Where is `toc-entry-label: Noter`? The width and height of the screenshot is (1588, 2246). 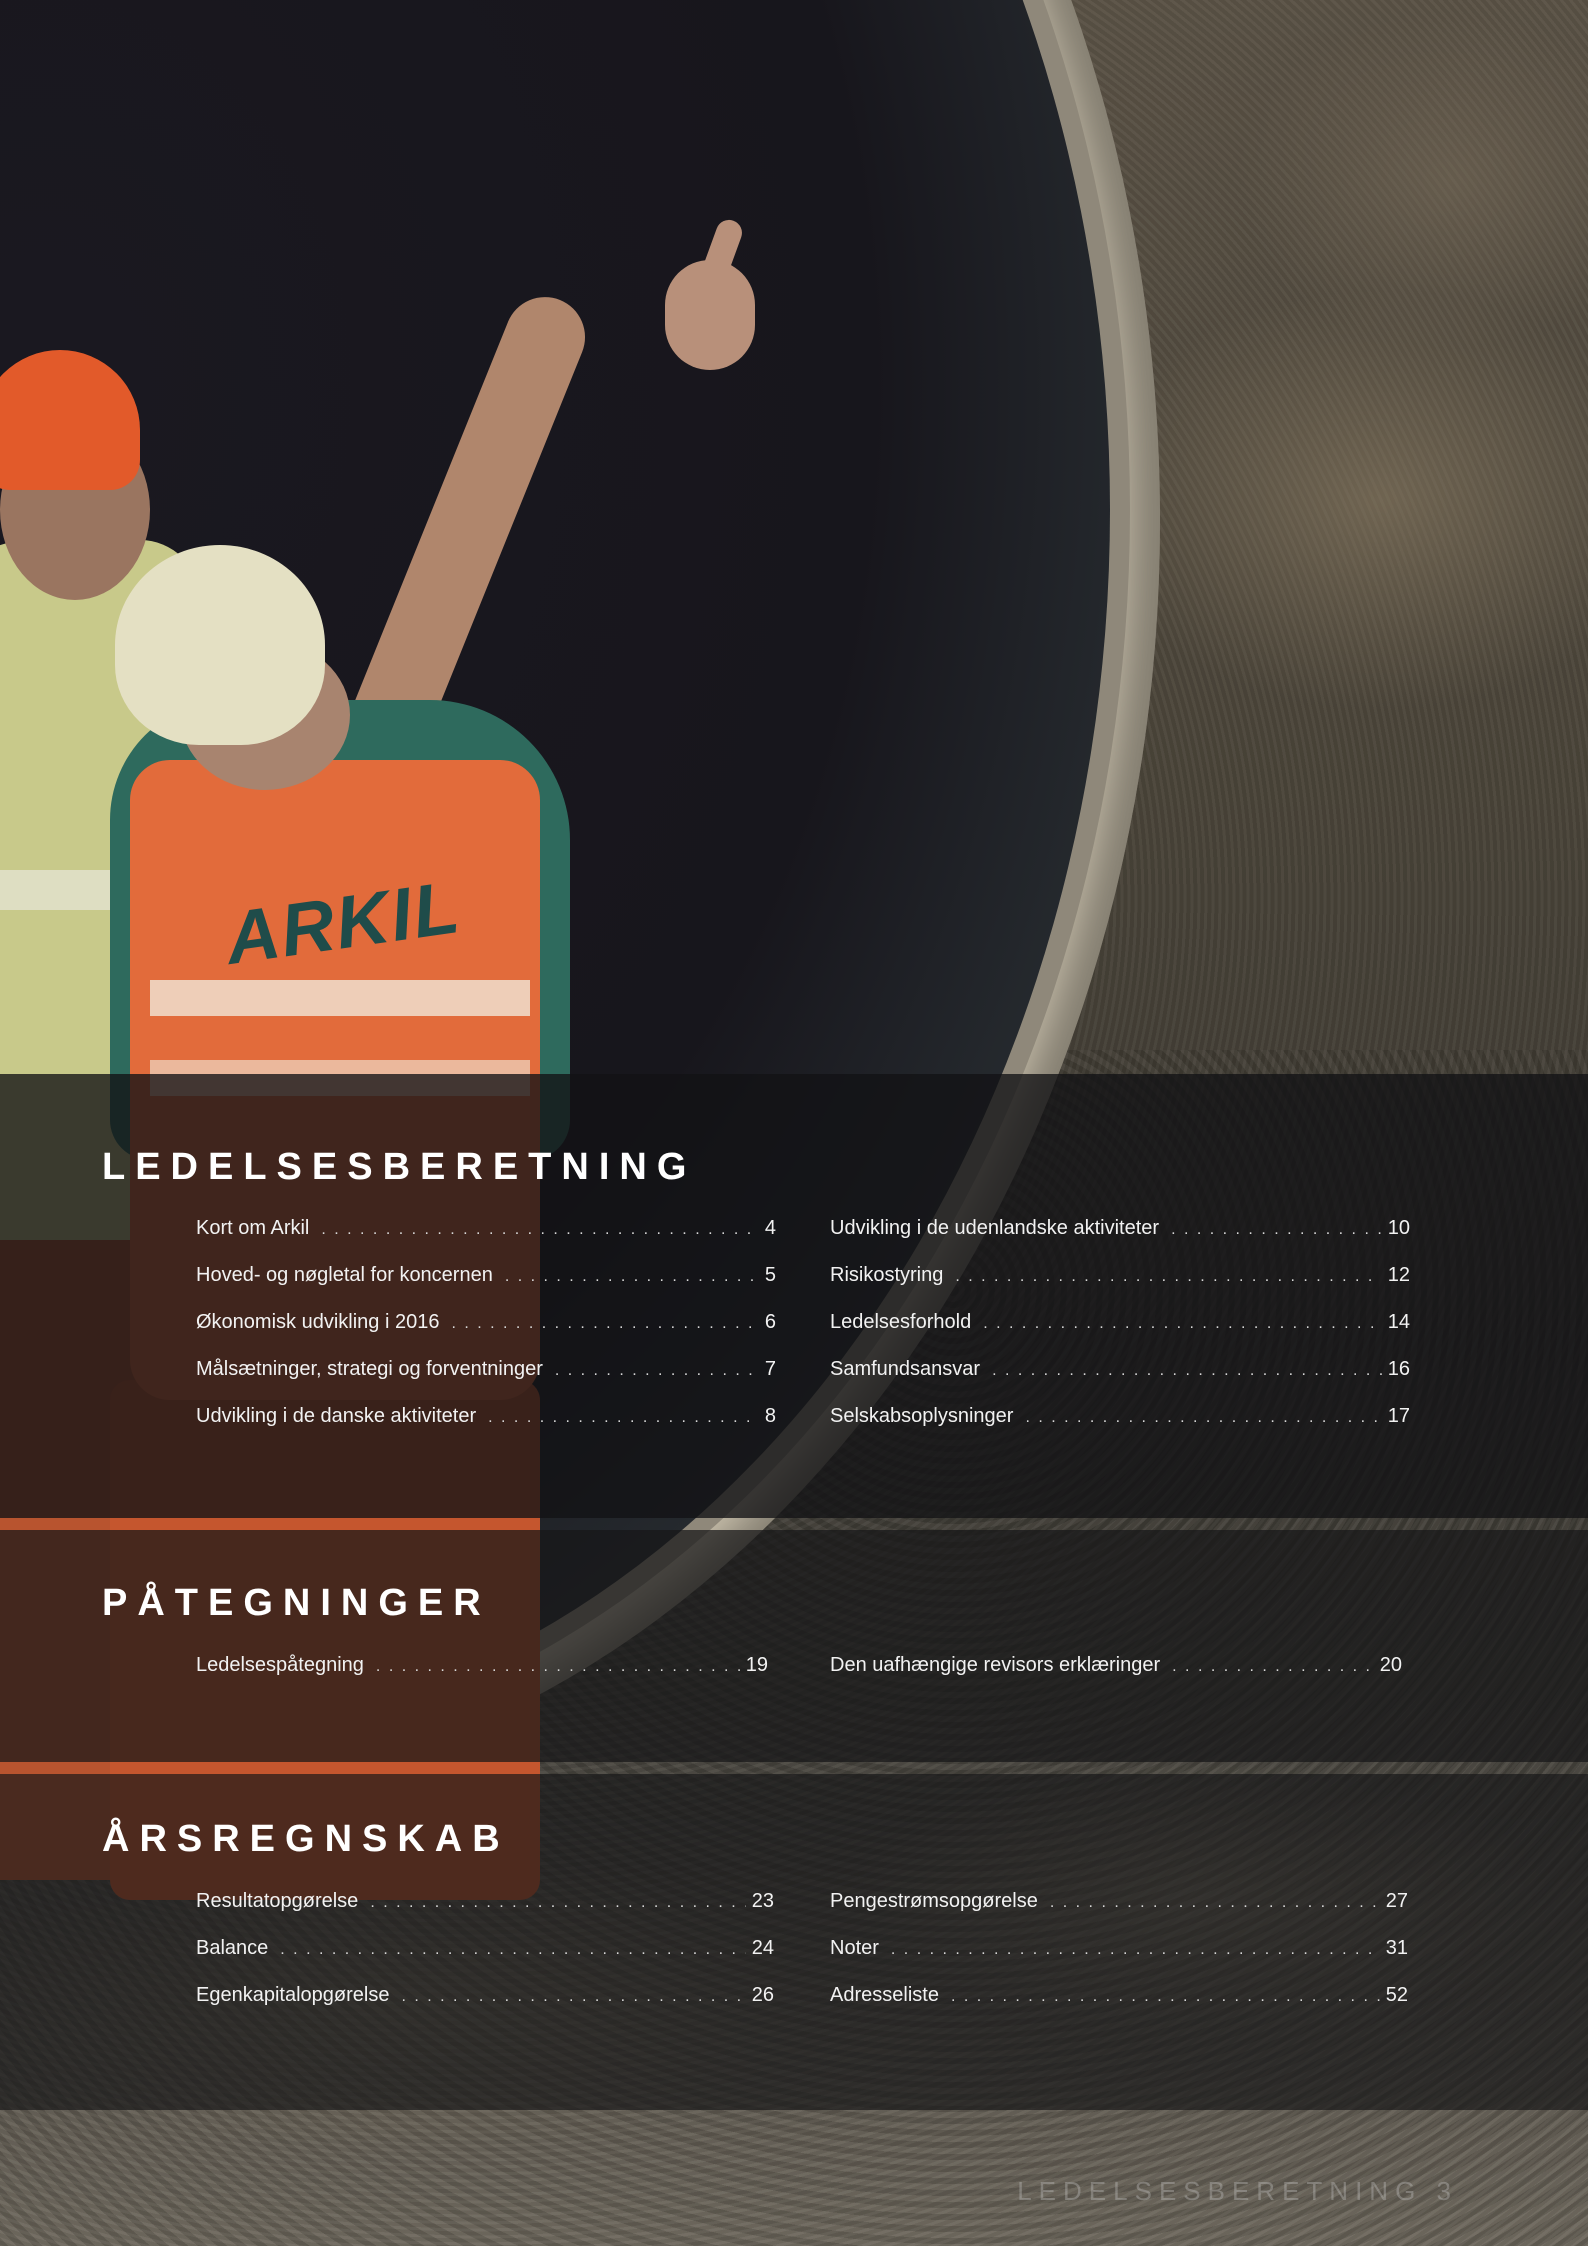 toc-entry-label: Noter is located at coordinates (854, 1948).